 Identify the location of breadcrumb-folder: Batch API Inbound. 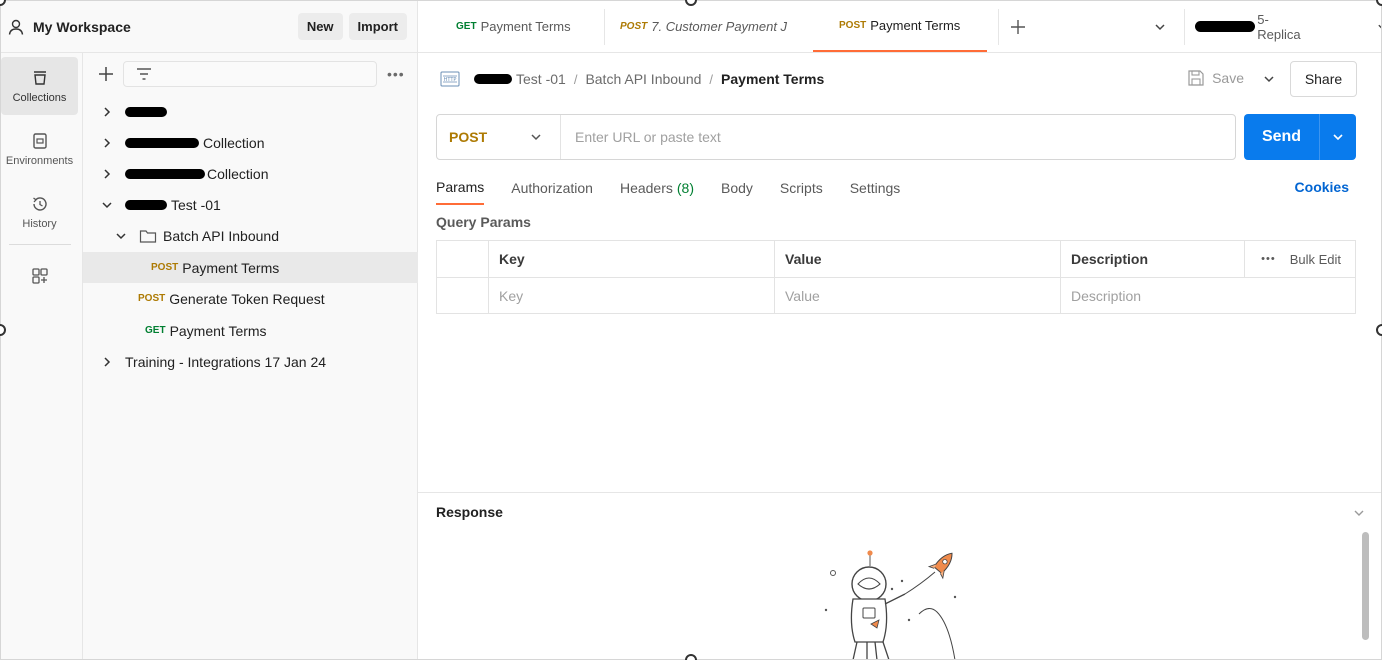
(643, 79).